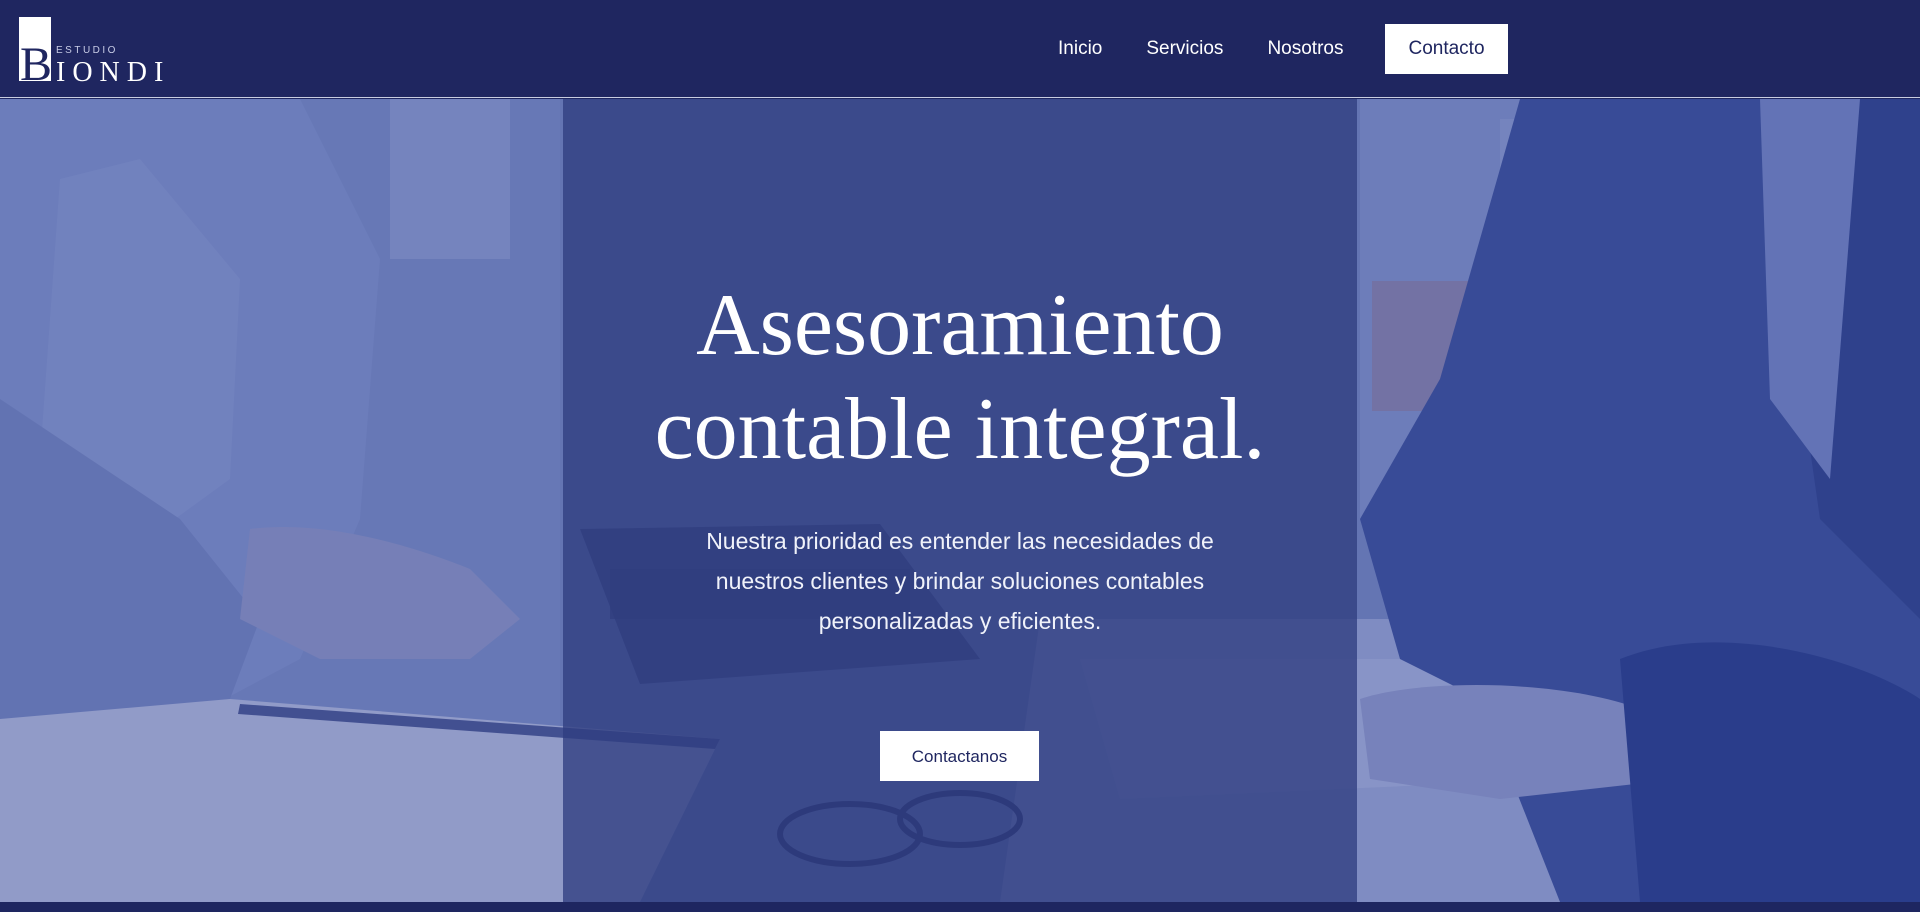 The height and width of the screenshot is (912, 1920). Describe the element at coordinates (960, 378) in the screenshot. I see `hero-title: Asesoramiento contable integral.` at that location.